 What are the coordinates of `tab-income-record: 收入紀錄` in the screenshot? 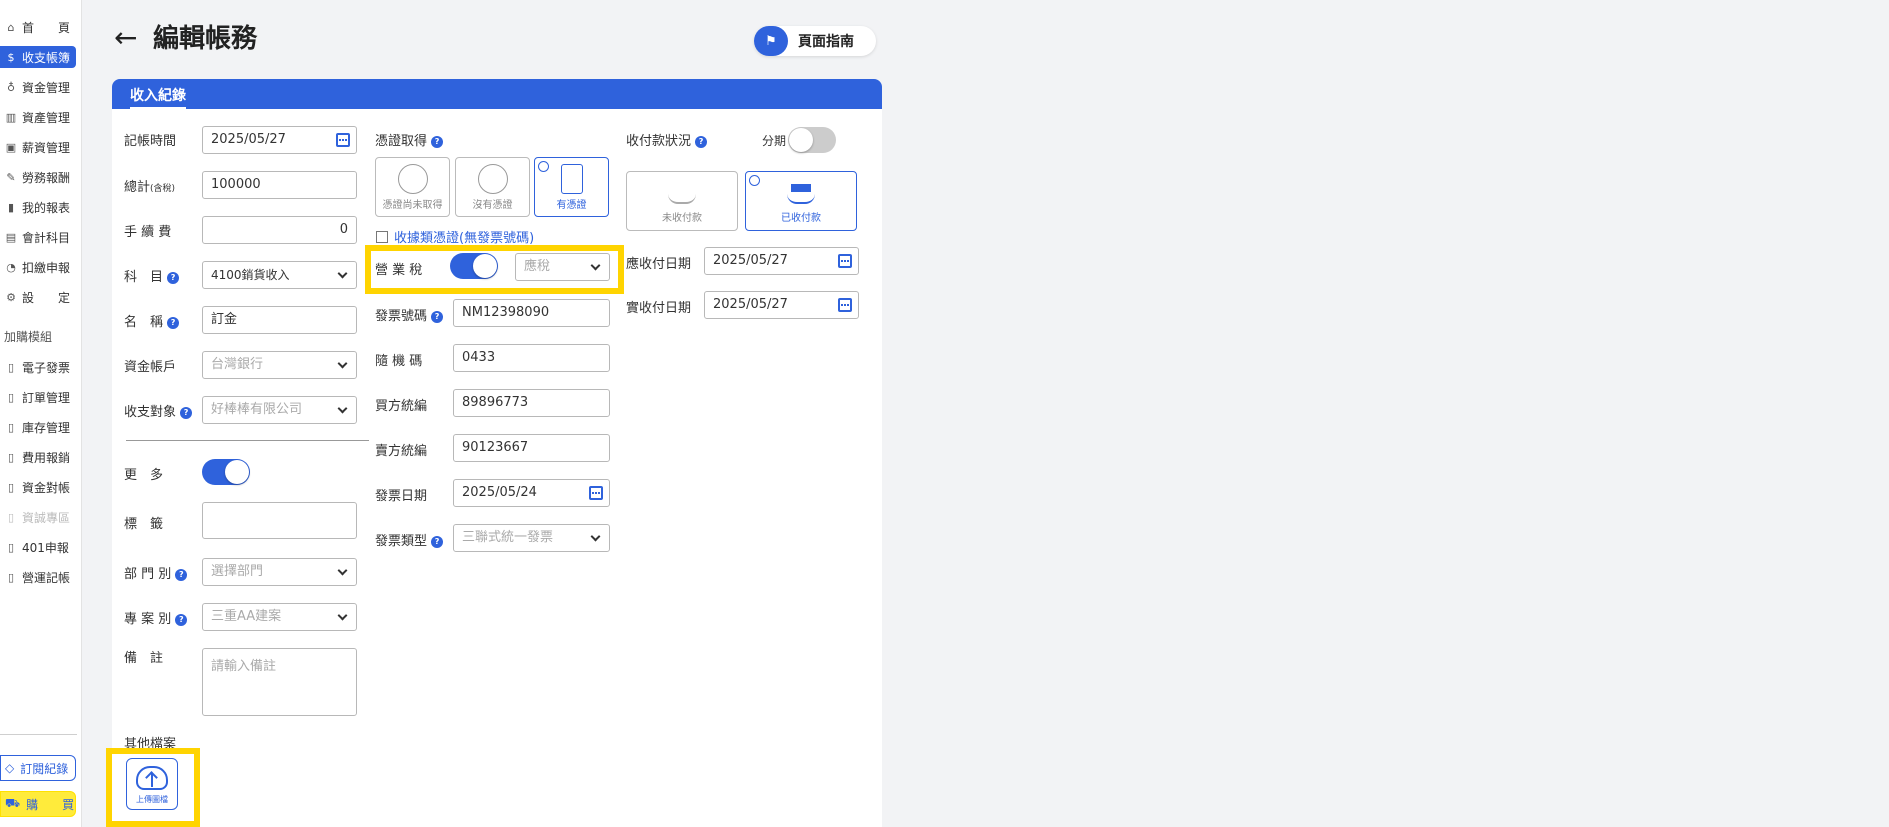 It's located at (158, 97).